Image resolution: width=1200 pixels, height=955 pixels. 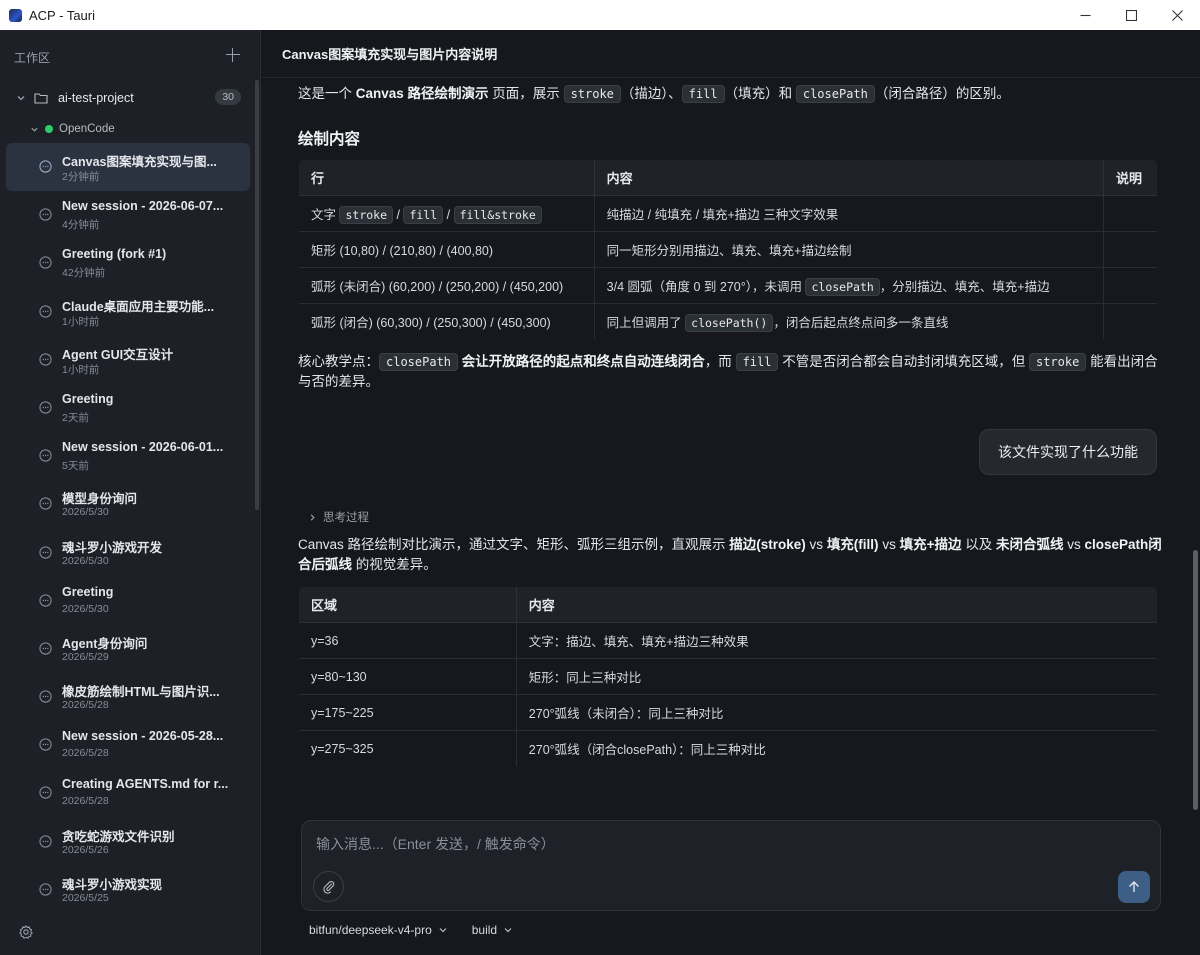 What do you see at coordinates (118, 836) in the screenshot?
I see `session-title: 贪吃蛇游戏文件识别` at bounding box center [118, 836].